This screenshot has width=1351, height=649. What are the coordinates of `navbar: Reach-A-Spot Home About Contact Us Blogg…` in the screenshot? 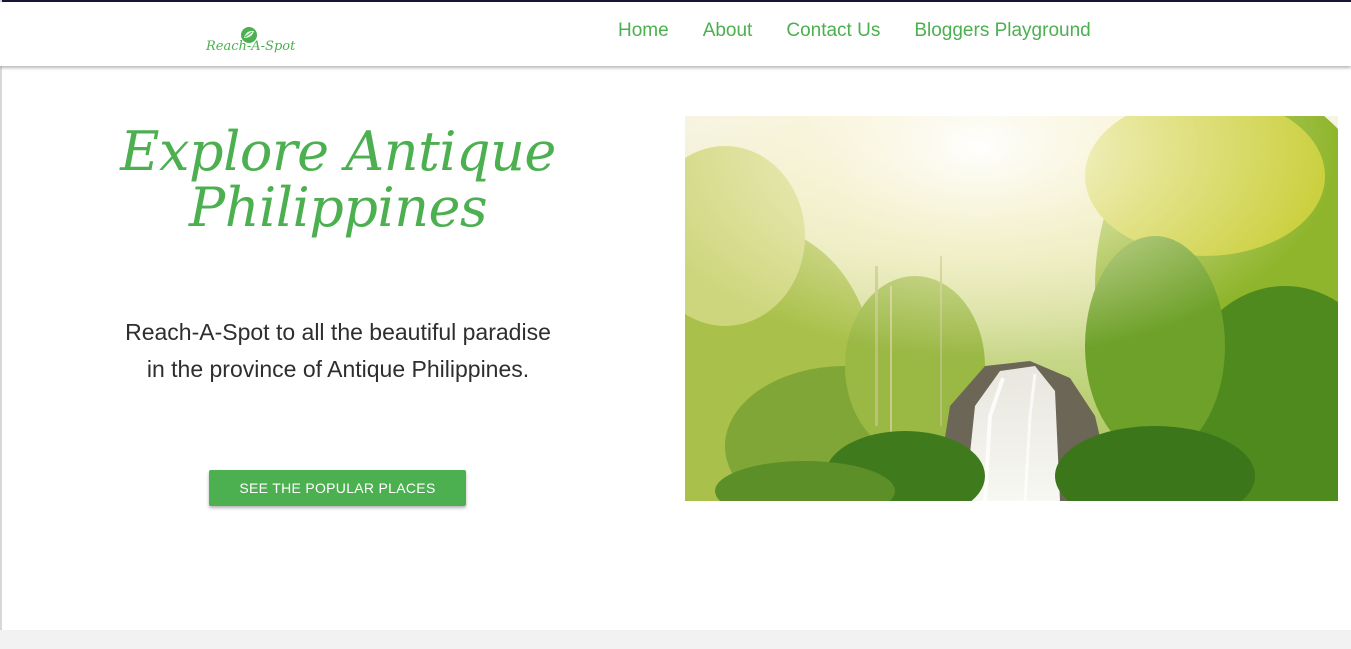 It's located at (675, 34).